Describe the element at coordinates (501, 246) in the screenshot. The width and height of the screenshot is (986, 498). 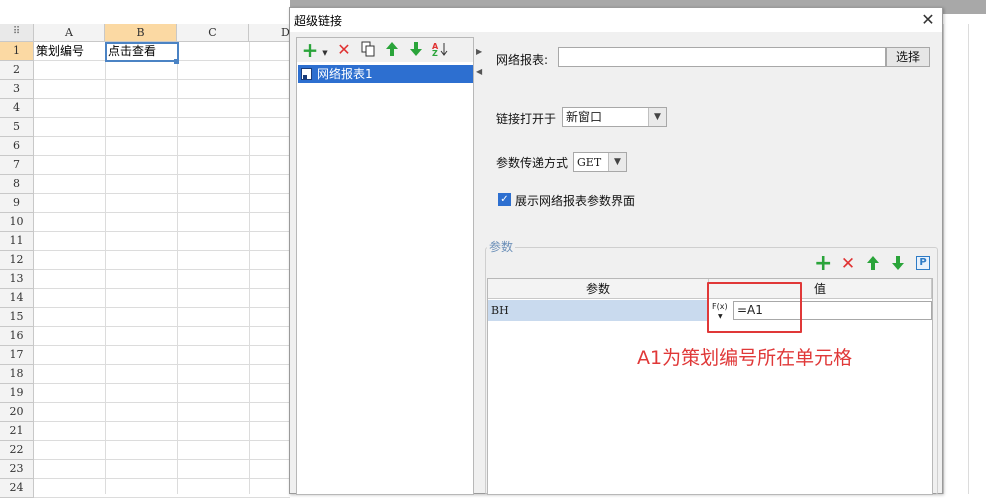
I see `params-group-title: 参数` at that location.